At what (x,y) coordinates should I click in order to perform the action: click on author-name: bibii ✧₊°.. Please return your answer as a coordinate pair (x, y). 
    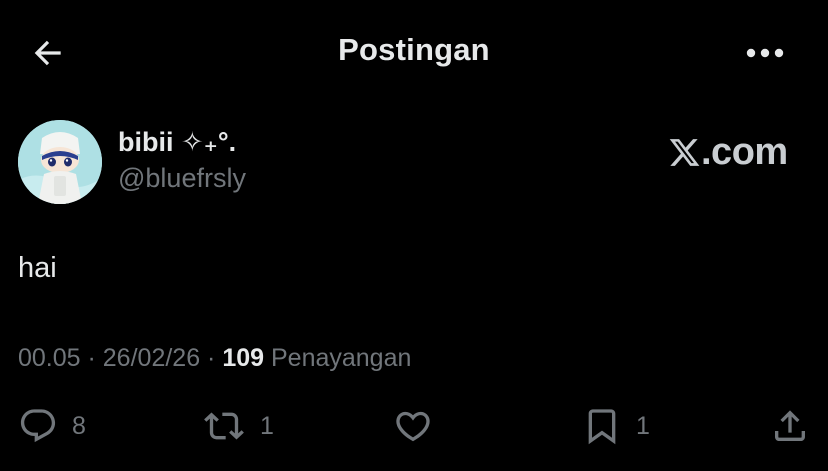
    Looking at the image, I should click on (177, 142).